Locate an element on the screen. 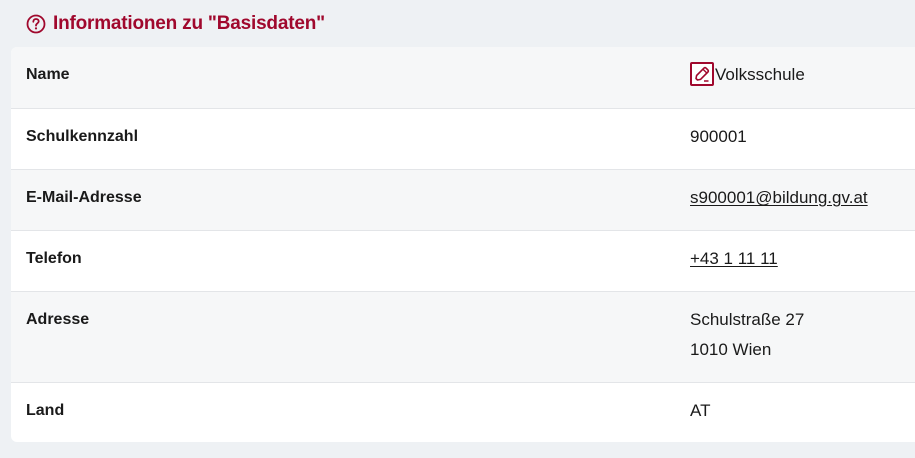 This screenshot has height=458, width=915. edit-name-button is located at coordinates (702, 73).